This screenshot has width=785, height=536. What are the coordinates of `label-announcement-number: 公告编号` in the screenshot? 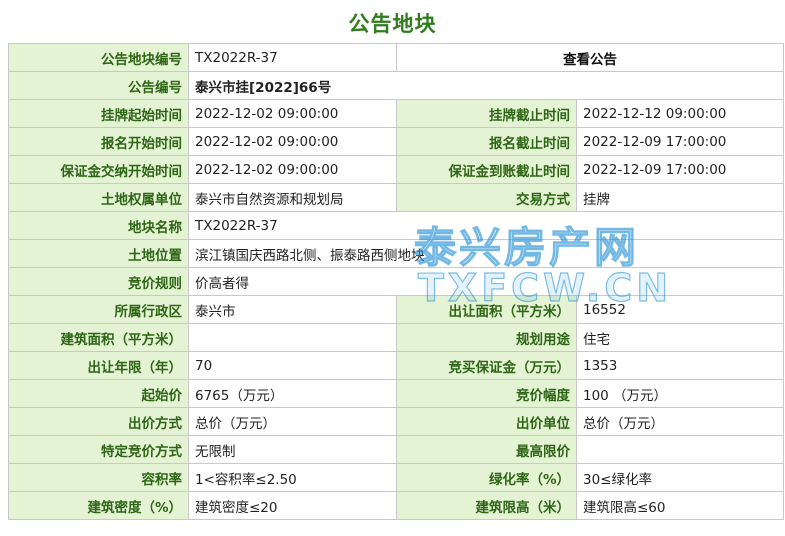 It's located at (98, 85).